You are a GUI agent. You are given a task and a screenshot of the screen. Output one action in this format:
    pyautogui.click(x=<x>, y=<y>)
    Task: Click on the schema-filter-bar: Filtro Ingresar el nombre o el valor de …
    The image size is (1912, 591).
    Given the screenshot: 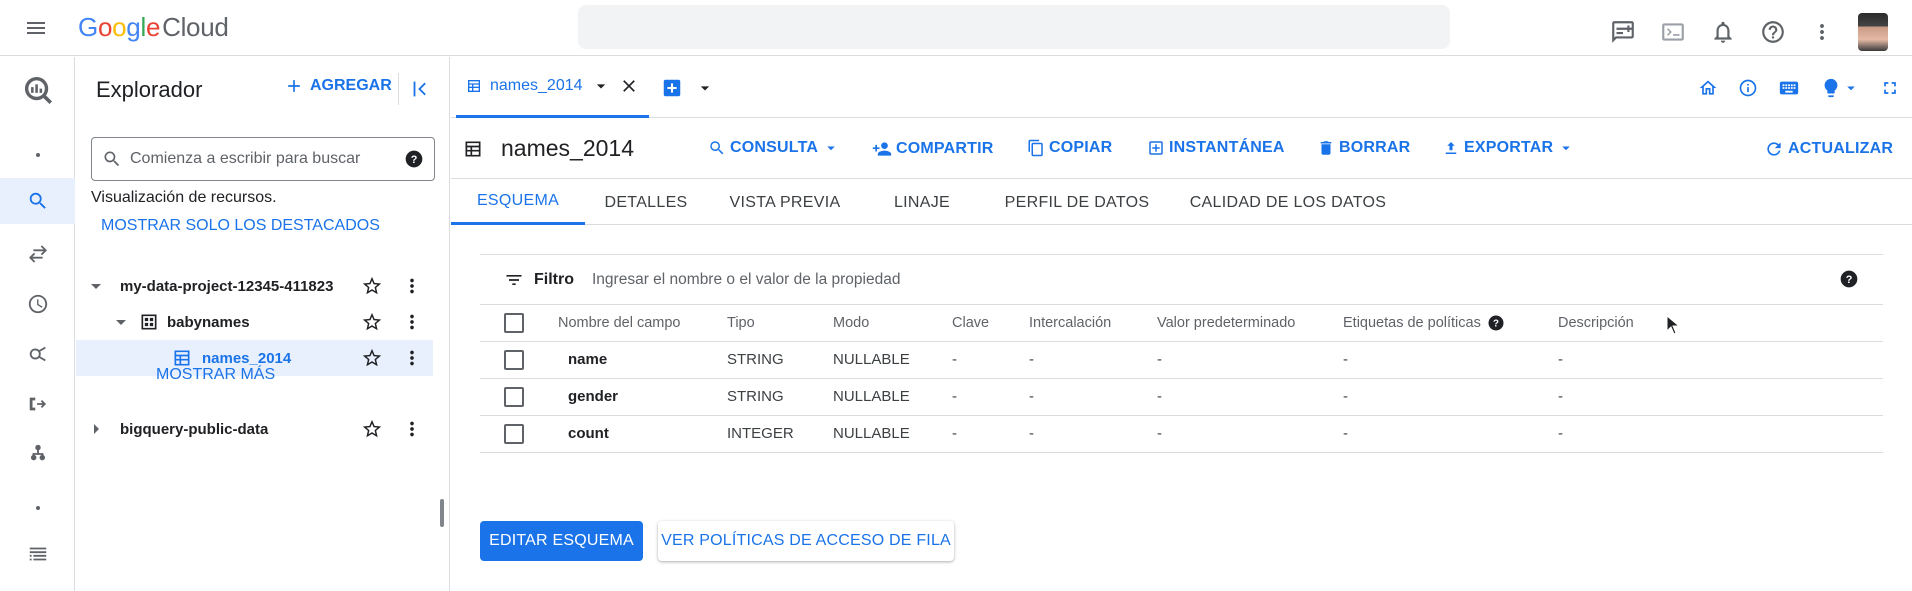 What is the action you would take?
    pyautogui.click(x=1181, y=279)
    